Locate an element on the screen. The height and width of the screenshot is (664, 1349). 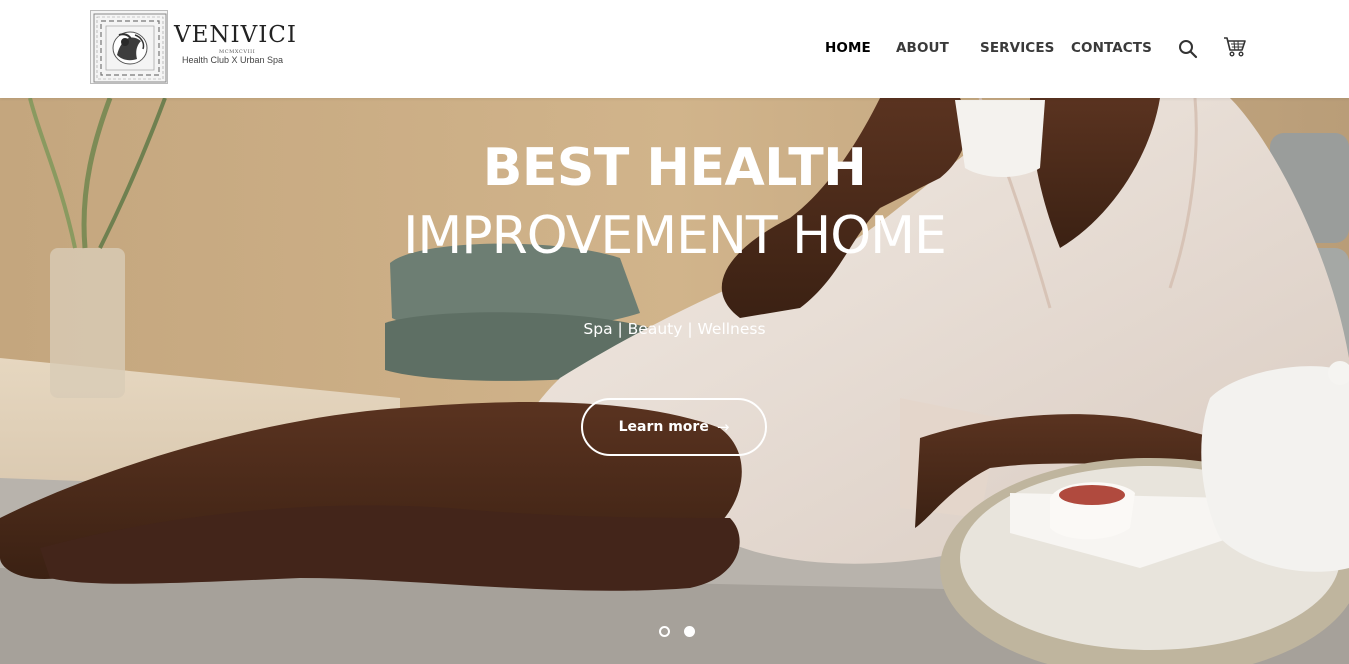
learn-more-label: Learn more is located at coordinates (663, 427).